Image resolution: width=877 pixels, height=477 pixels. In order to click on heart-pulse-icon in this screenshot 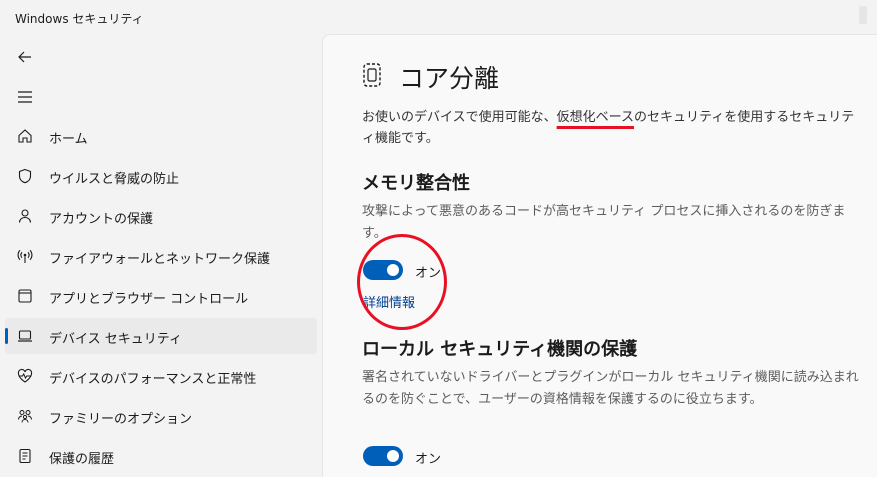, I will do `click(25, 376)`.